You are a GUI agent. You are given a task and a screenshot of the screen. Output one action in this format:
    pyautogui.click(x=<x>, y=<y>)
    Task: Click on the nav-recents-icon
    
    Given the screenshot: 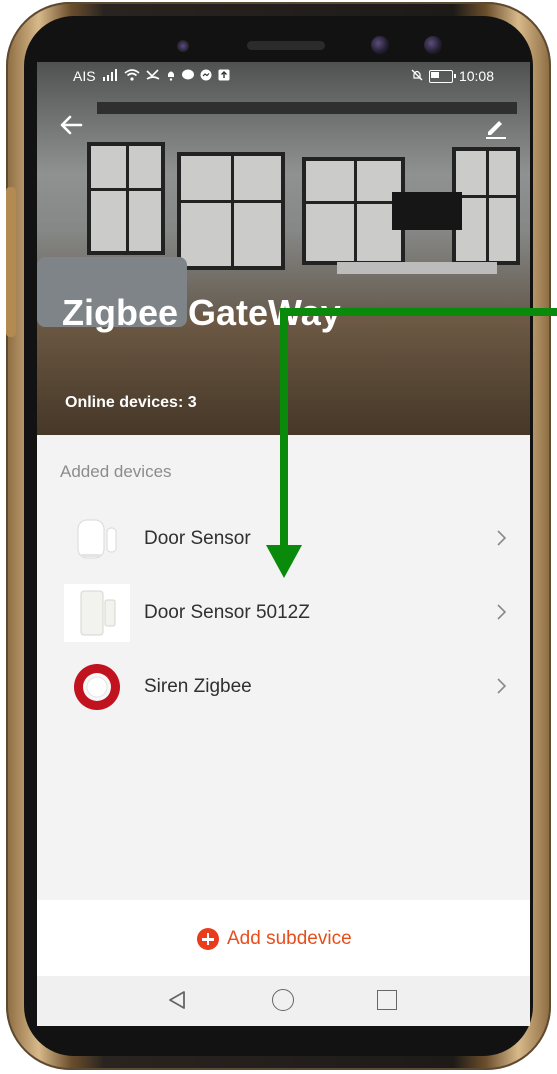 What is the action you would take?
    pyautogui.click(x=387, y=1000)
    